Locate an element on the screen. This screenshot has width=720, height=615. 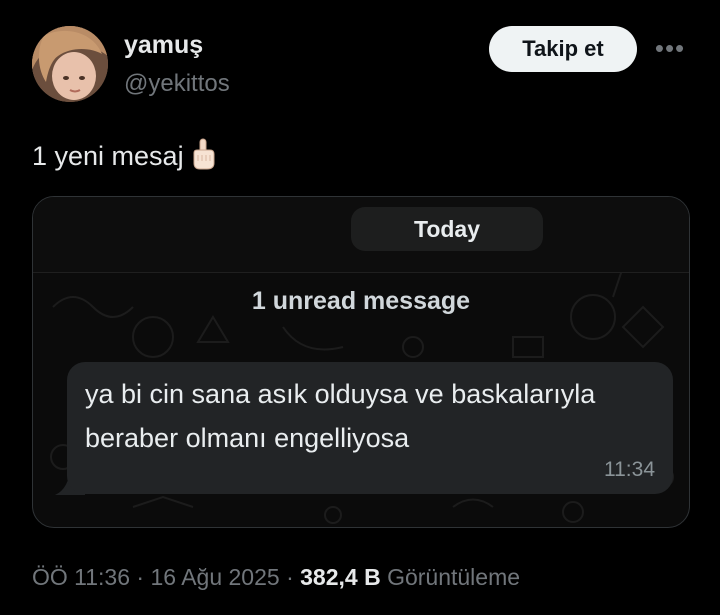
tweet-text-content: 1 yeni mesaj is located at coordinates (108, 156).